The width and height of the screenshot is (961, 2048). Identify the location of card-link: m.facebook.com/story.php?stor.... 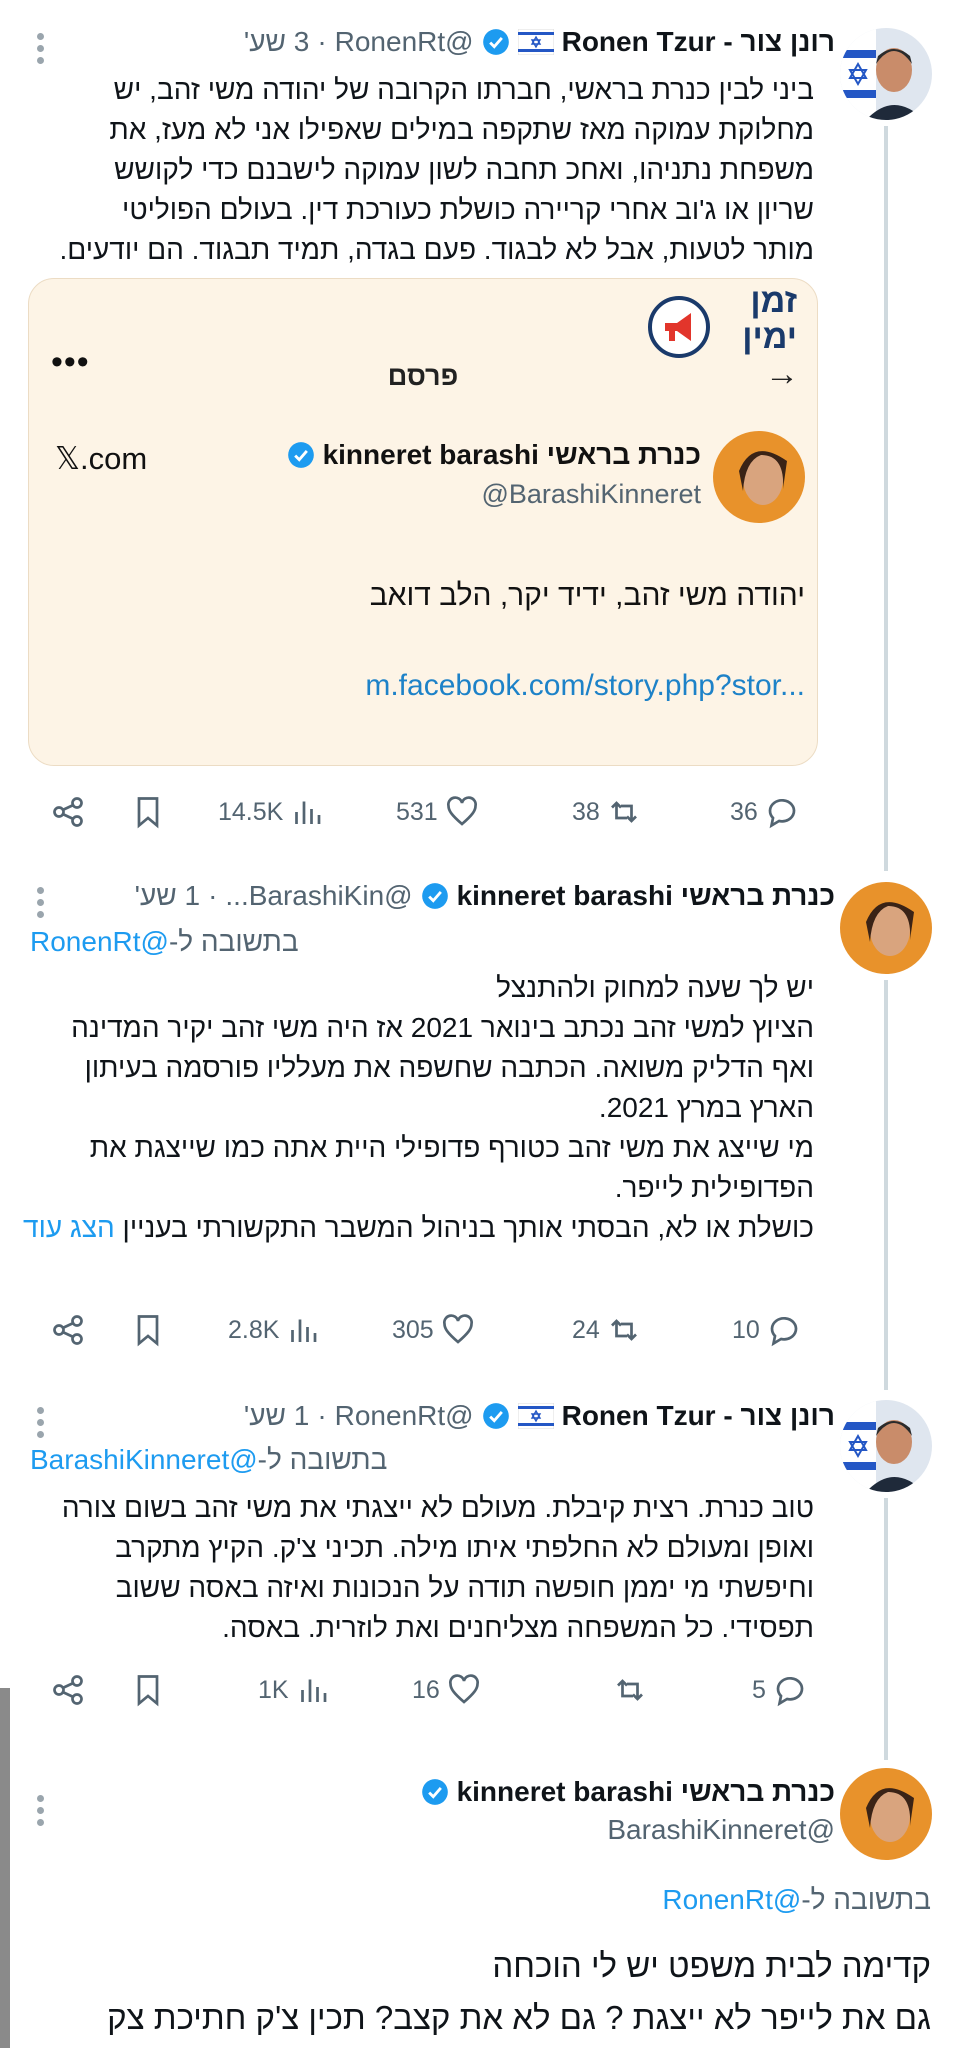
(585, 686).